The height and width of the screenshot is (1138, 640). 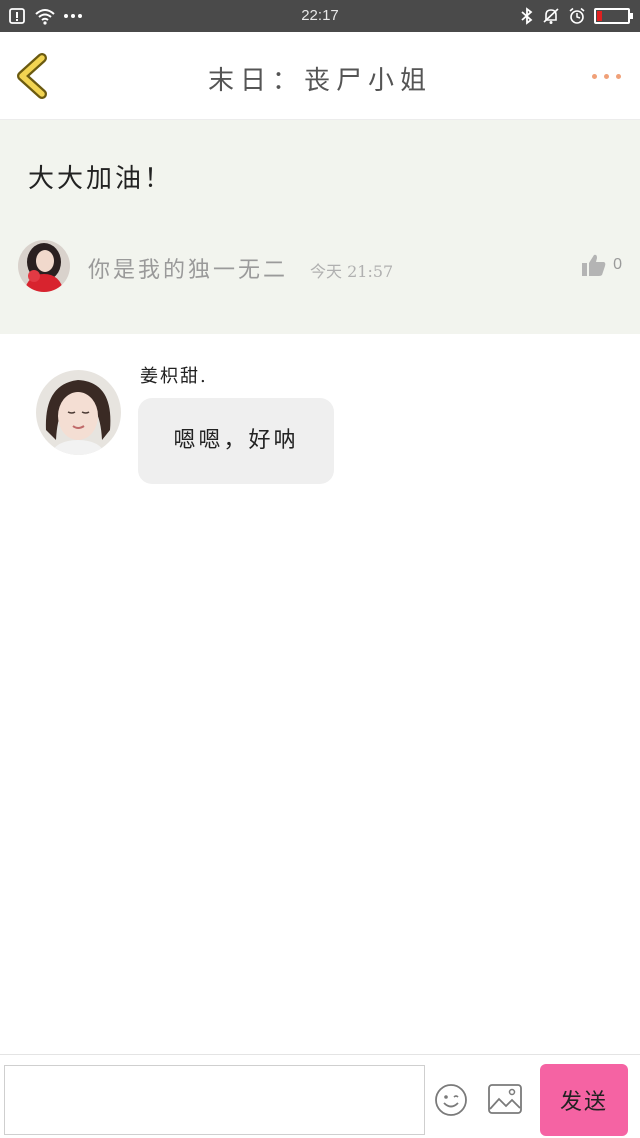 I want to click on message-bubble: 嗯嗯，好呐, so click(x=236, y=441).